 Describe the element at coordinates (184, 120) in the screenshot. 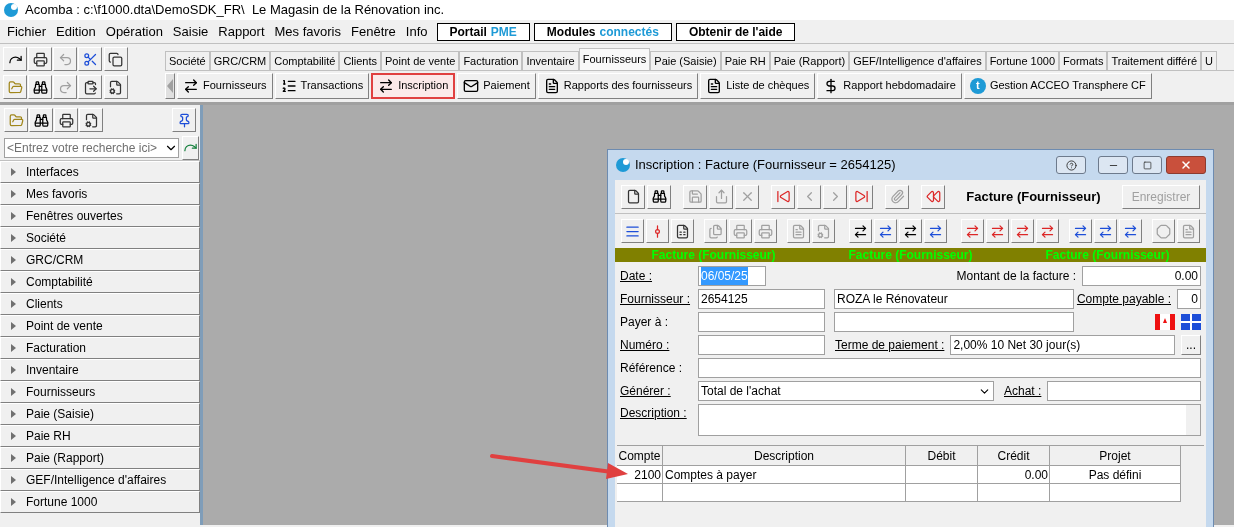

I see `pin-button` at that location.